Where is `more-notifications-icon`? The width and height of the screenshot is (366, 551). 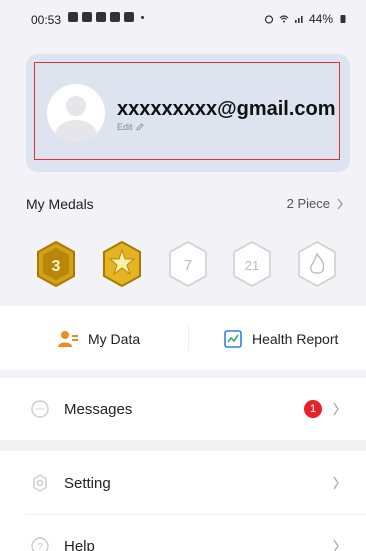
more-notifications-icon is located at coordinates (142, 17).